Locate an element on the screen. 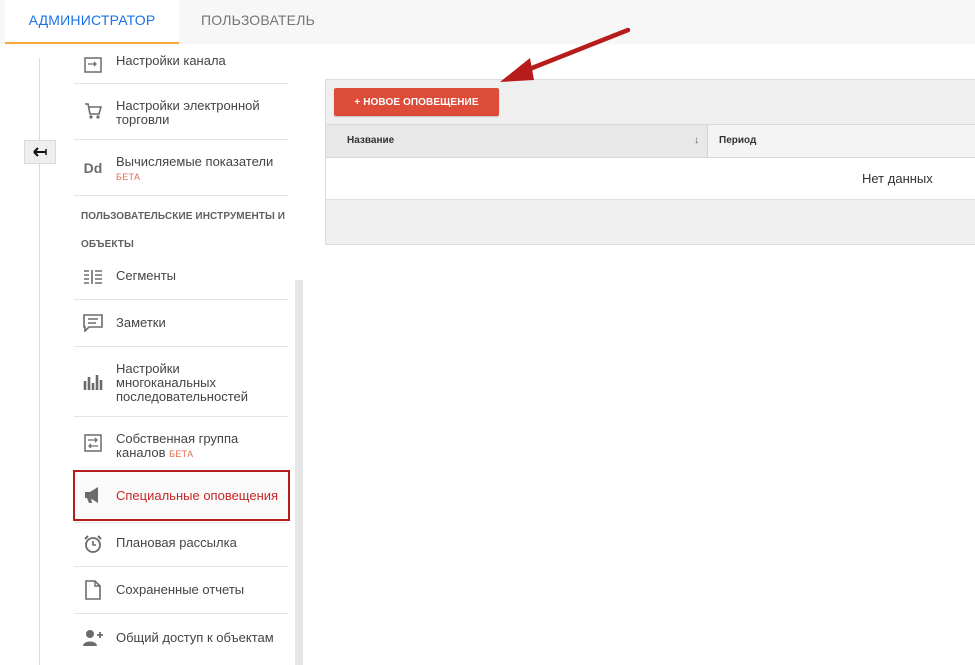 The height and width of the screenshot is (665, 975). sidebar-item-share-assets: Общий доступ к объектам is located at coordinates (181, 638).